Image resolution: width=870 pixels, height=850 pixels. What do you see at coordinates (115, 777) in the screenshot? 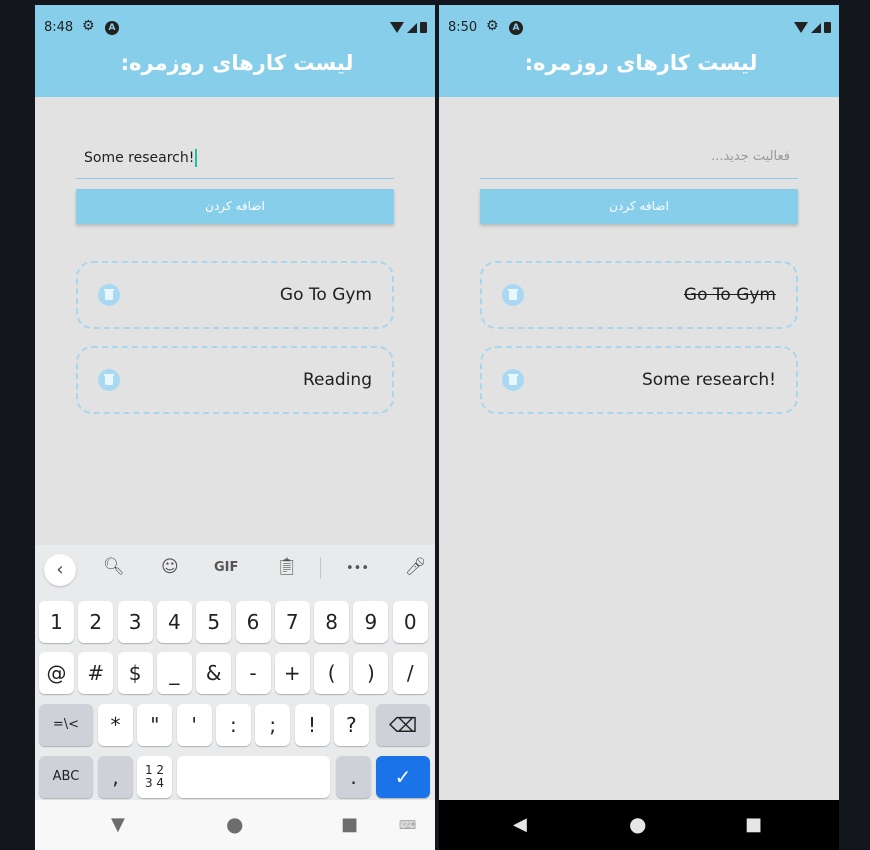
I see `key-comma: ,` at bounding box center [115, 777].